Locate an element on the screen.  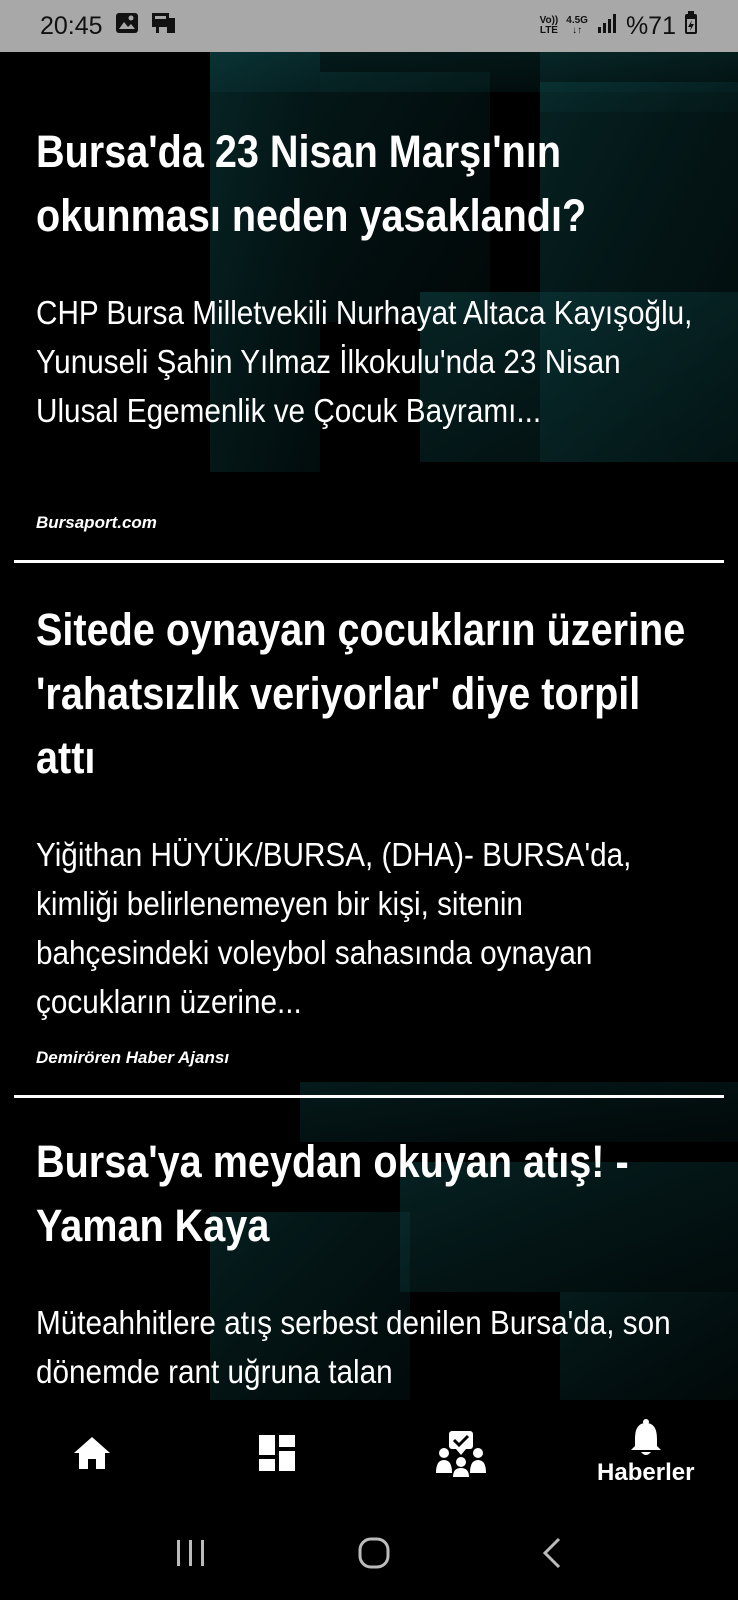
home-icon is located at coordinates (92, 1453).